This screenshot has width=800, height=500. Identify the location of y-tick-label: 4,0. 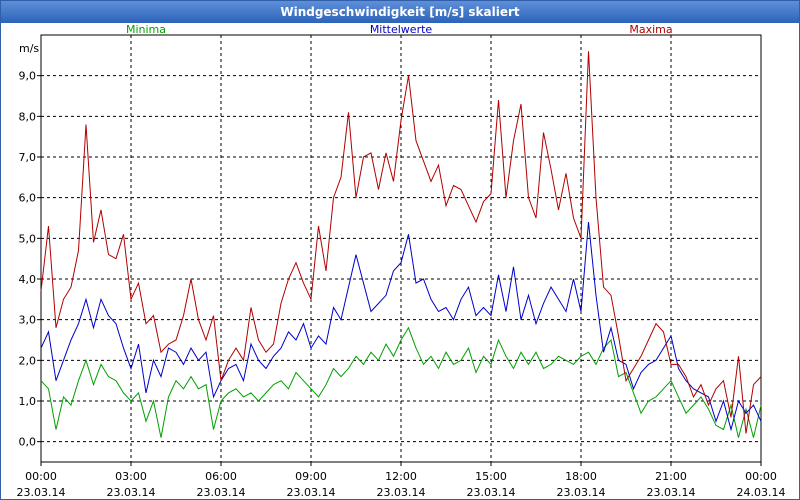
(28, 279).